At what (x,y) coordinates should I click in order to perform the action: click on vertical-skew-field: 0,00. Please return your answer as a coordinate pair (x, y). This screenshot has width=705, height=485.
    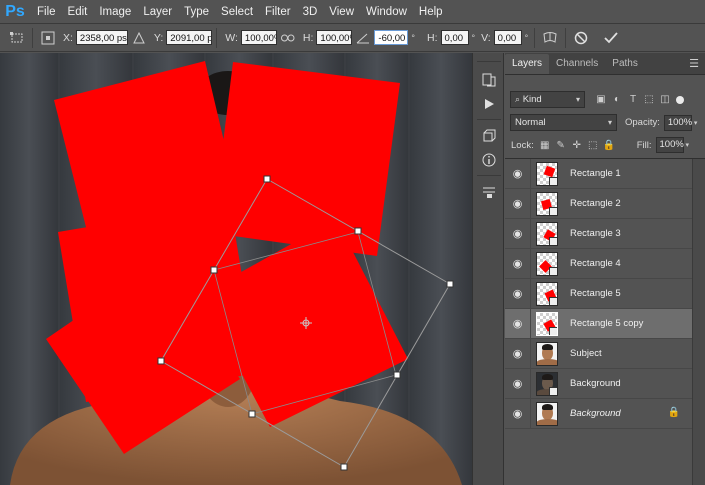
    Looking at the image, I should click on (507, 37).